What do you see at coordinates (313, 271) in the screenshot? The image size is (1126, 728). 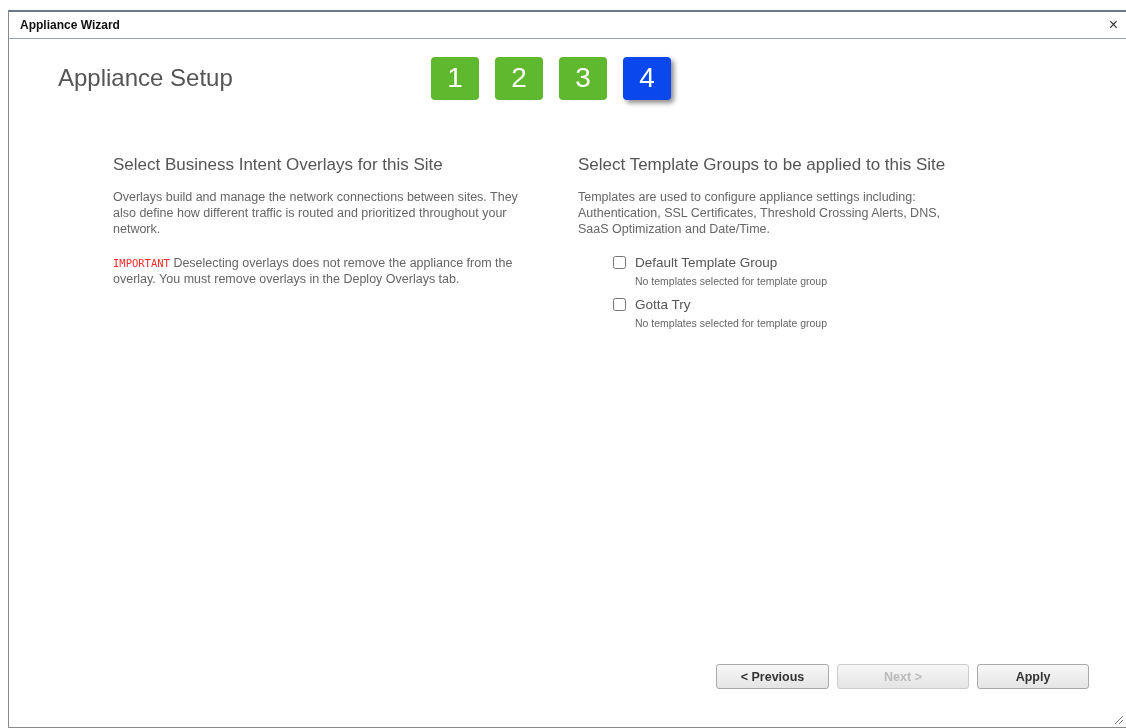 I see `important-note: IMPORTANT Deselecting overlays does not remove the appliance from the overlay. You must remove overlays in the Deploy Overlays tab.` at bounding box center [313, 271].